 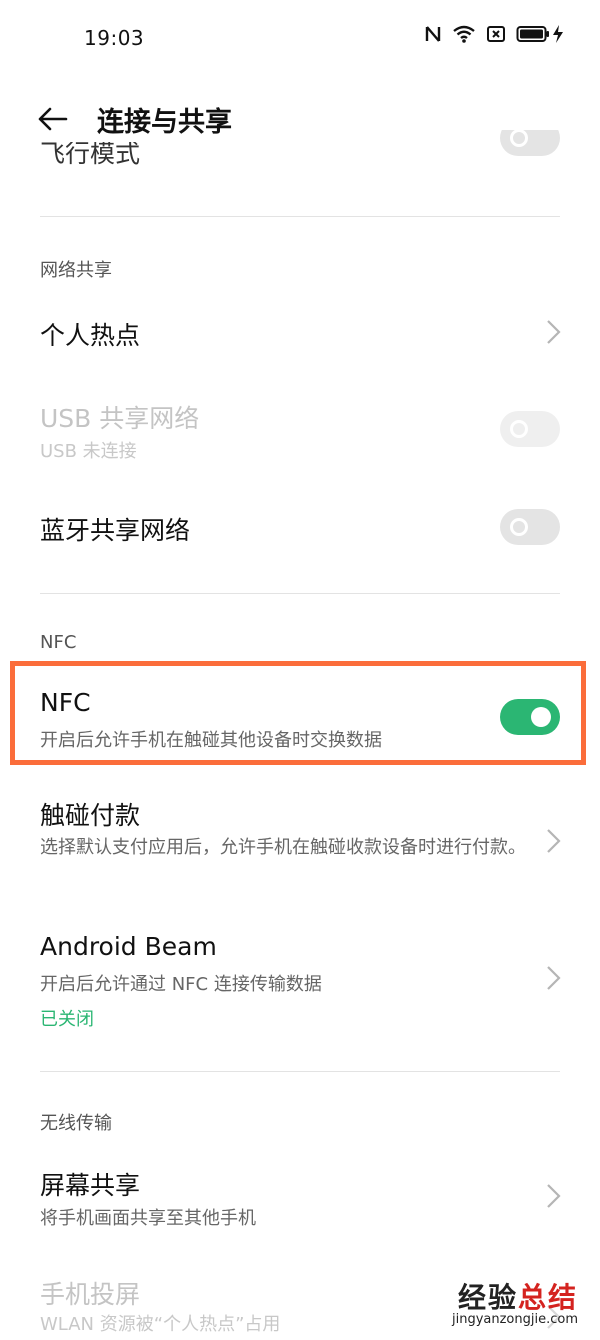 I want to click on android-beam-title: Android Beam, so click(x=128, y=946).